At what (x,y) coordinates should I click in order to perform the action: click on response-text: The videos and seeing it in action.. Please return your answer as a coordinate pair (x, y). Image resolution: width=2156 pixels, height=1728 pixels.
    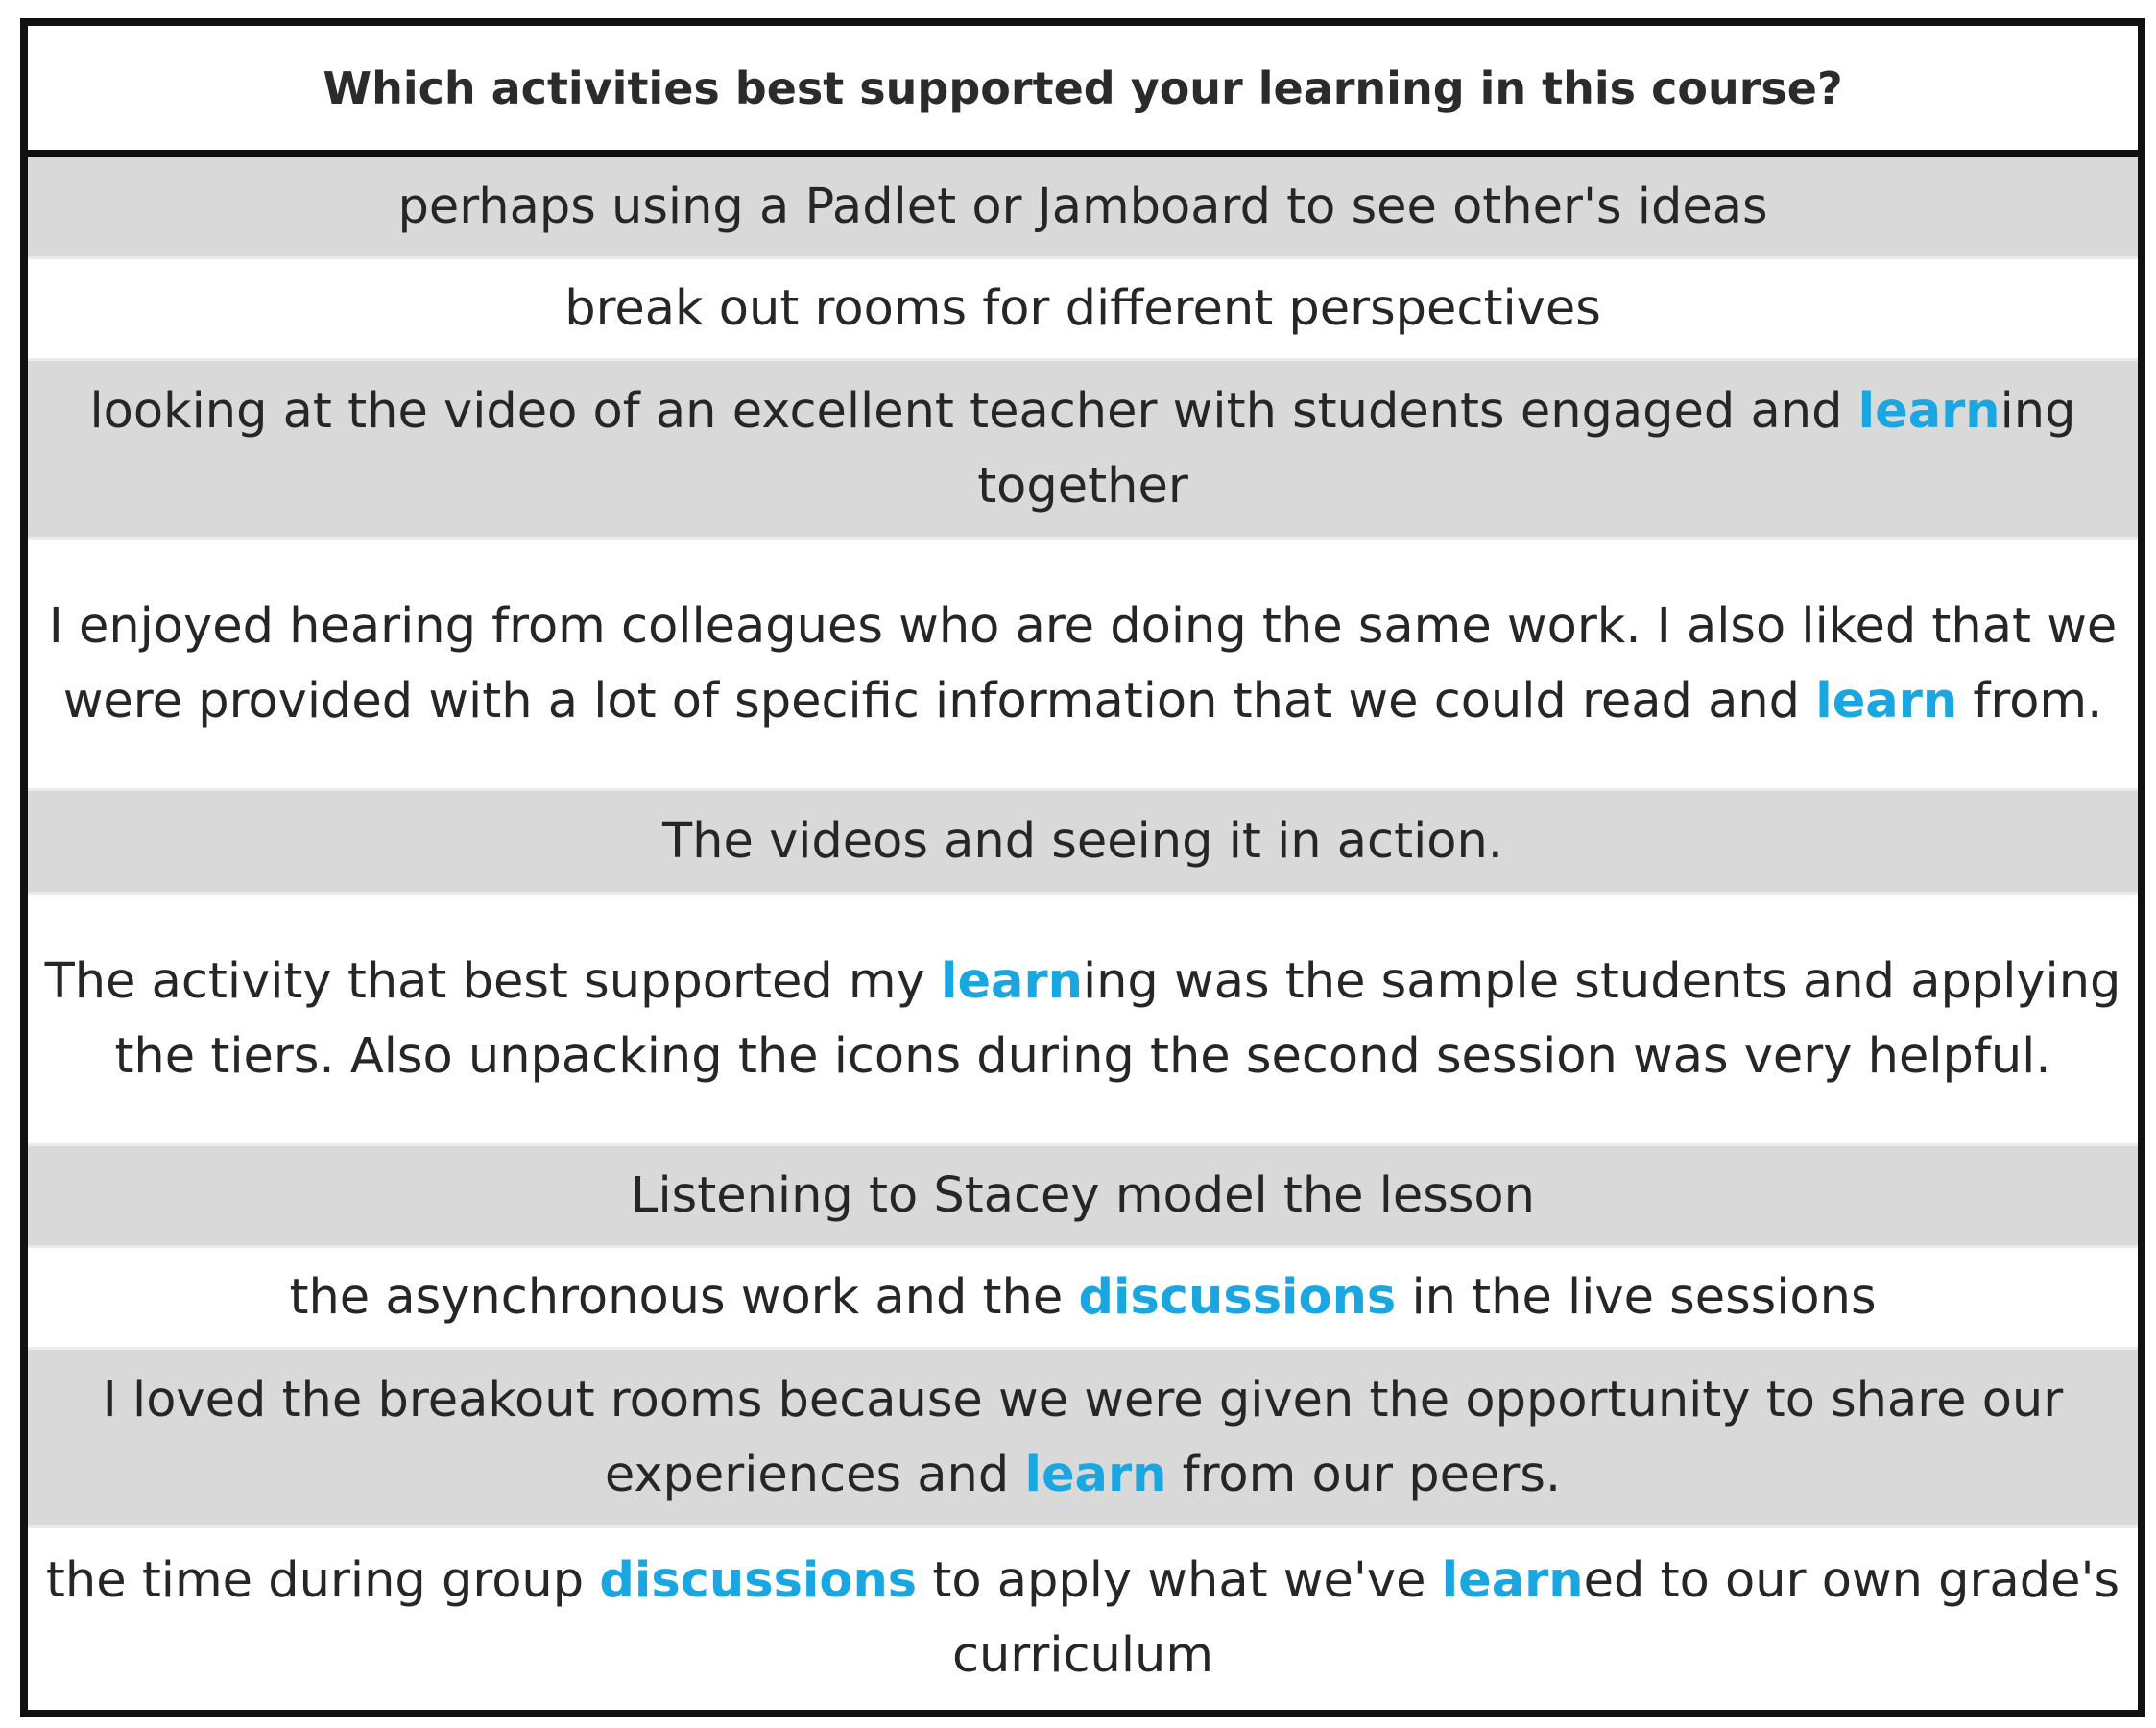
    Looking at the image, I should click on (1082, 842).